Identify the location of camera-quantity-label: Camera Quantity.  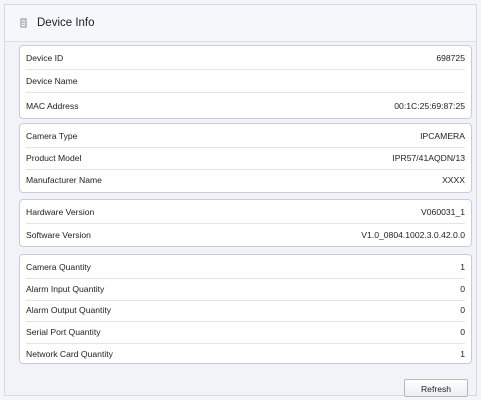
(58, 267).